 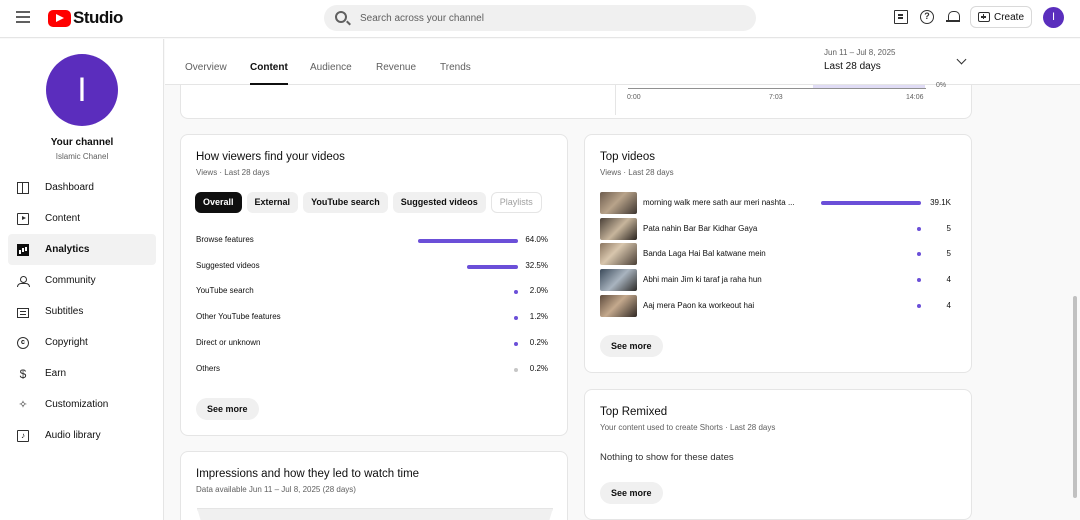 I want to click on traffic-source-value: 64.0%, so click(x=536, y=239).